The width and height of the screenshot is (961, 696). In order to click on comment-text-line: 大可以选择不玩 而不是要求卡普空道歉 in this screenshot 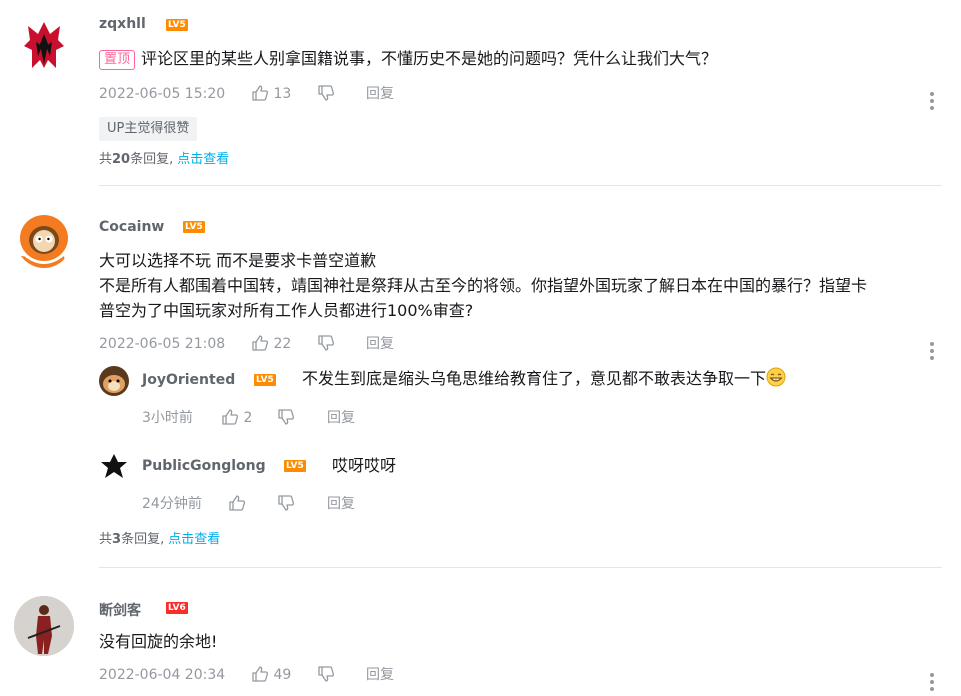, I will do `click(238, 260)`.